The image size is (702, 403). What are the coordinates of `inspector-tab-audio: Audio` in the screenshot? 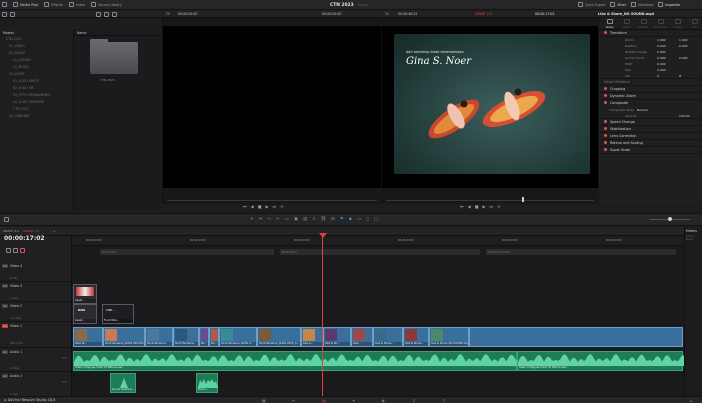 It's located at (626, 23).